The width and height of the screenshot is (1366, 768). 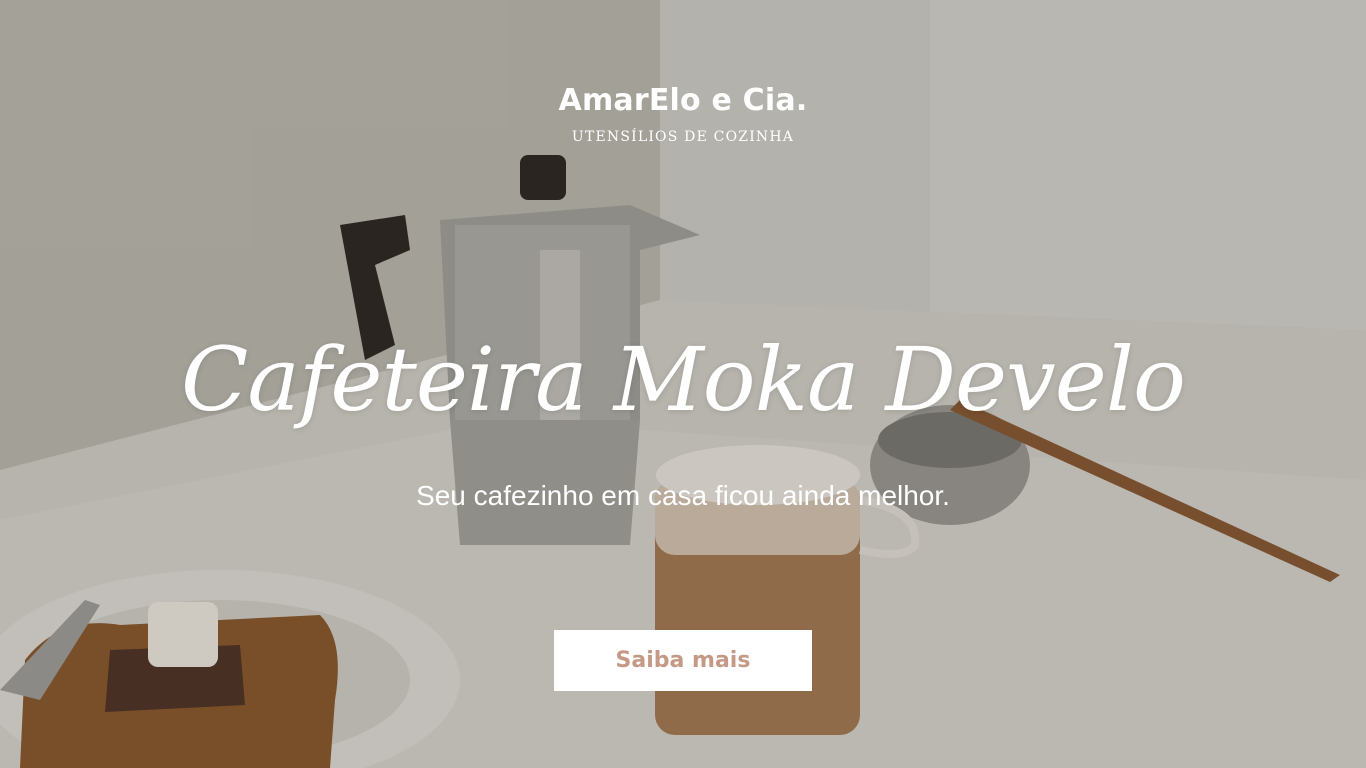 I want to click on hero-headline: Cafeteira Moka Develo, so click(x=683, y=379).